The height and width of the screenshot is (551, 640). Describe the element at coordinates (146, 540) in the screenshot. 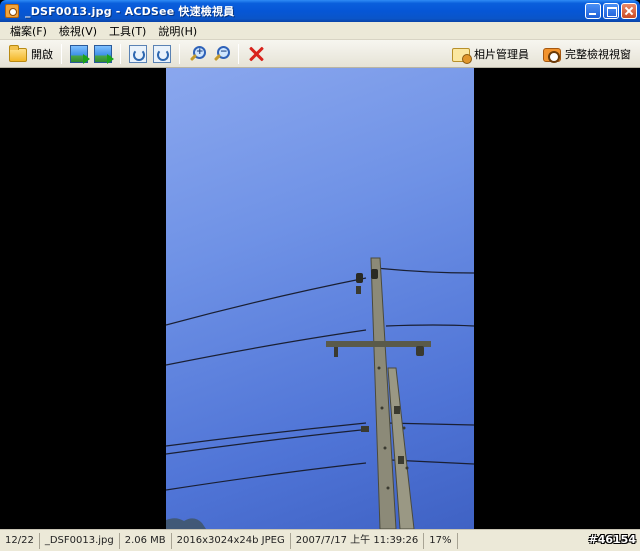

I see `status-filesize: 2.06 MB` at that location.